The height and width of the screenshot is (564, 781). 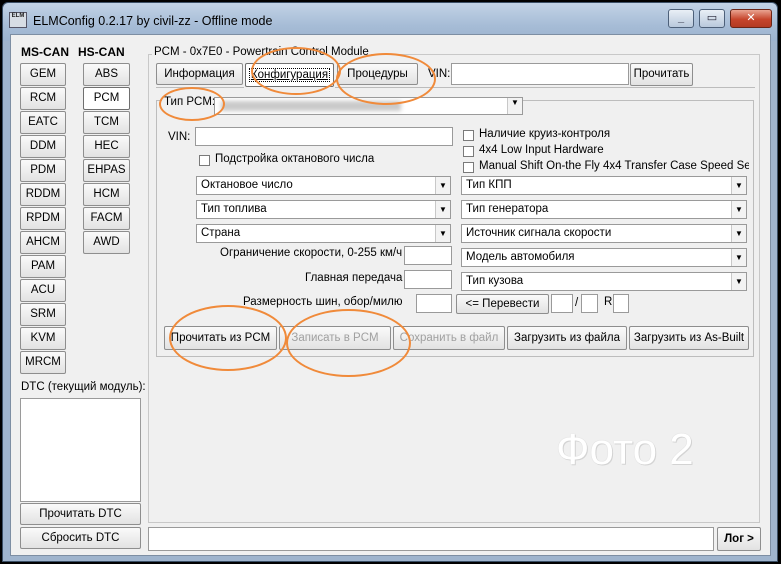 What do you see at coordinates (43, 218) in the screenshot?
I see `ms-can-rpdm-button: RPDM` at bounding box center [43, 218].